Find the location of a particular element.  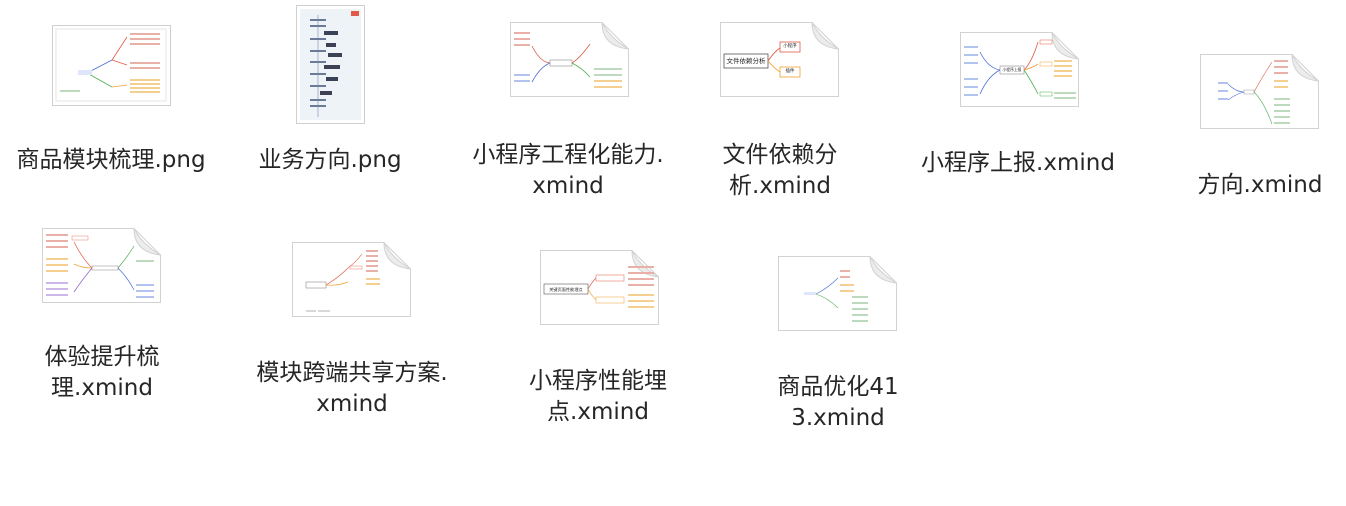

file-item-9: 商品优化413.xmind is located at coordinates (838, 328).